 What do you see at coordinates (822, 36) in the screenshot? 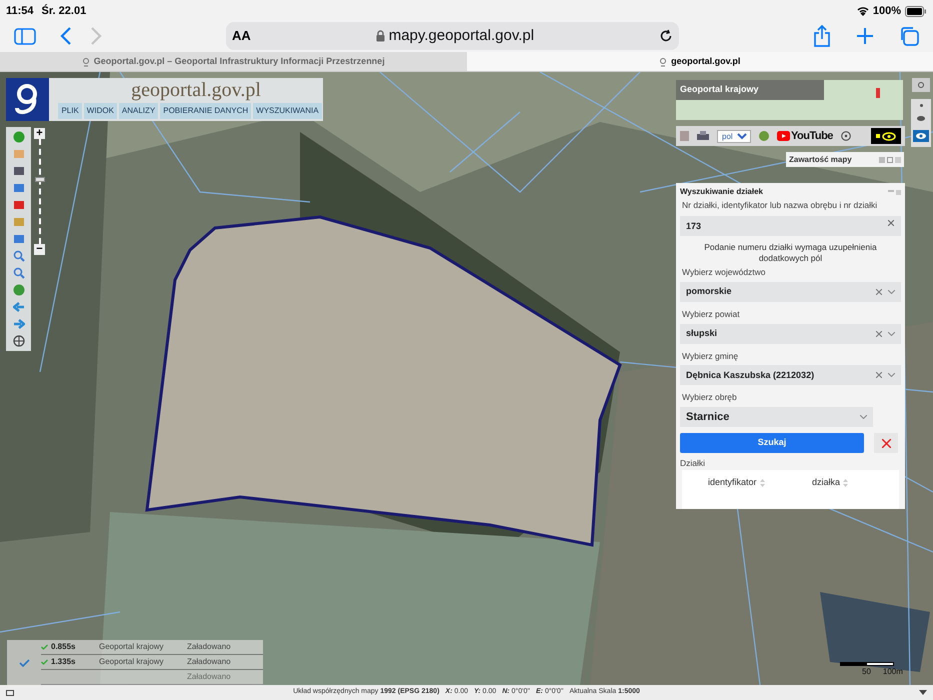
I see `share-icon` at bounding box center [822, 36].